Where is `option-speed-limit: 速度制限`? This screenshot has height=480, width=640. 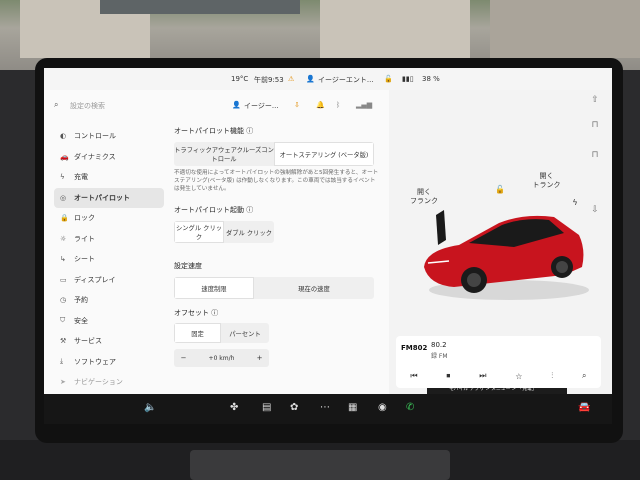 option-speed-limit: 速度制限 is located at coordinates (214, 288).